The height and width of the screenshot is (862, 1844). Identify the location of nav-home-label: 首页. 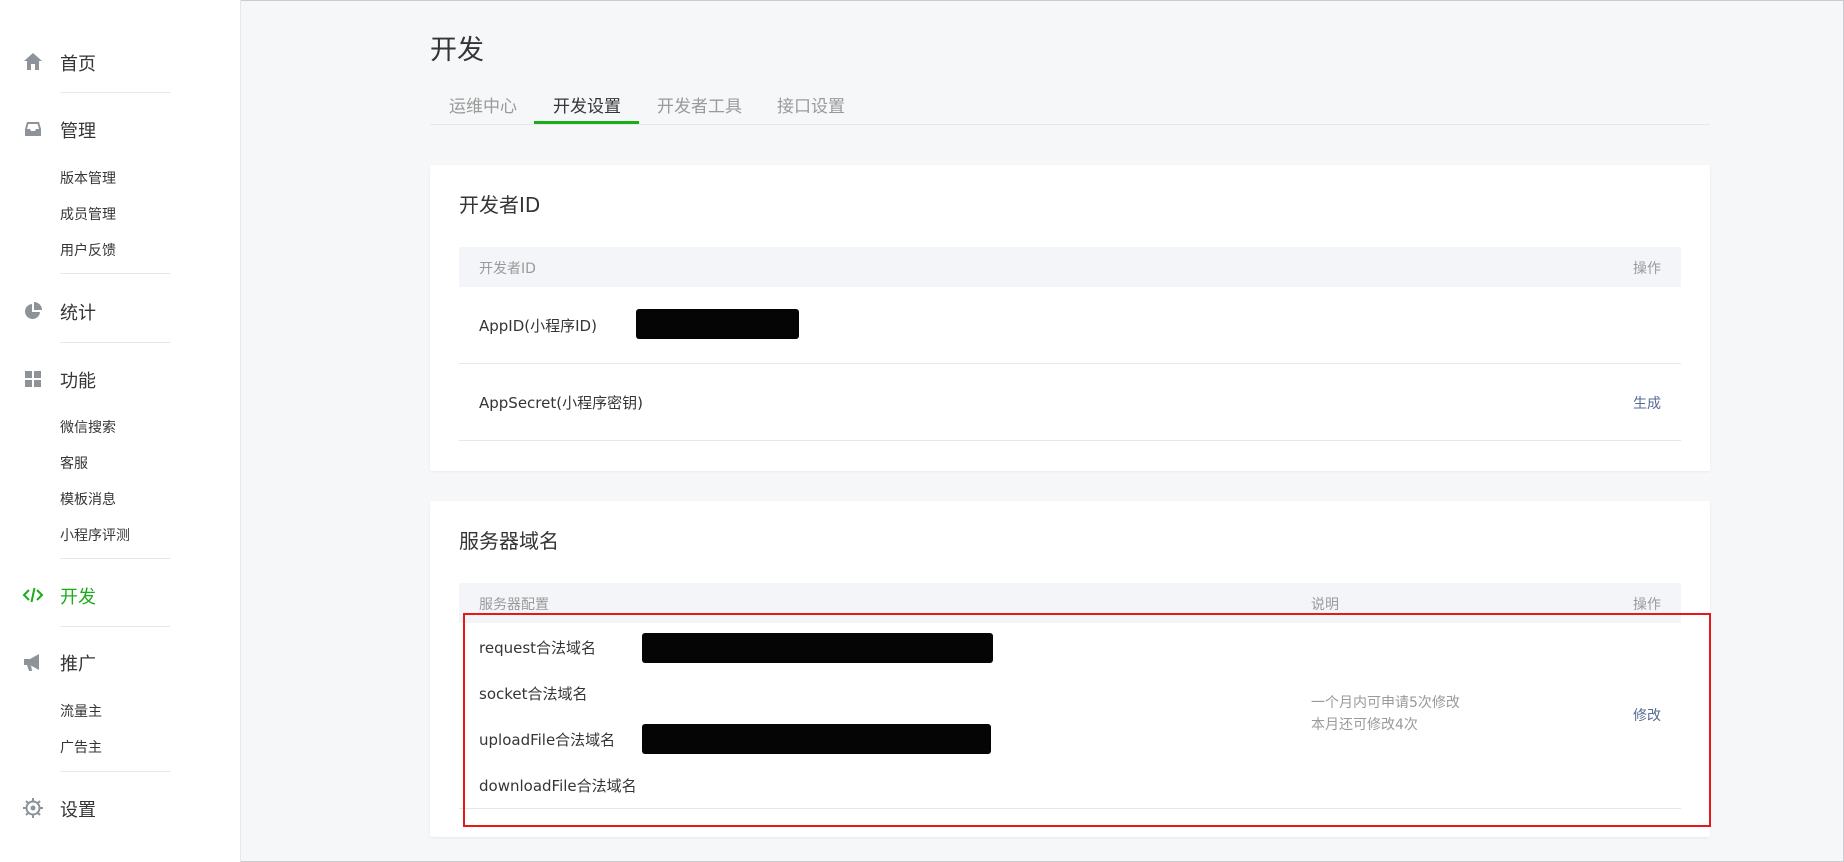
(78, 64).